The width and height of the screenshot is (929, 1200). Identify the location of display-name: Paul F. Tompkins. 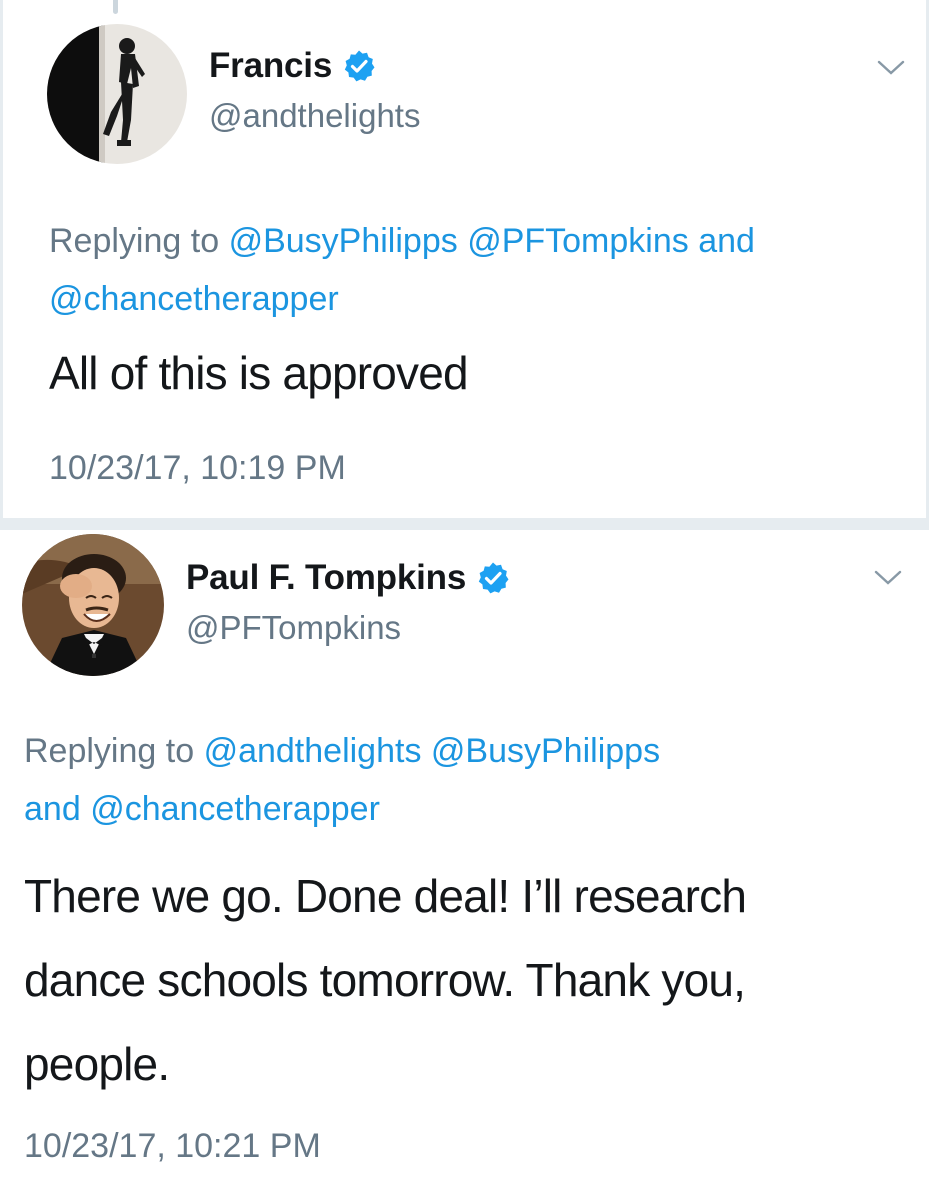
(326, 578).